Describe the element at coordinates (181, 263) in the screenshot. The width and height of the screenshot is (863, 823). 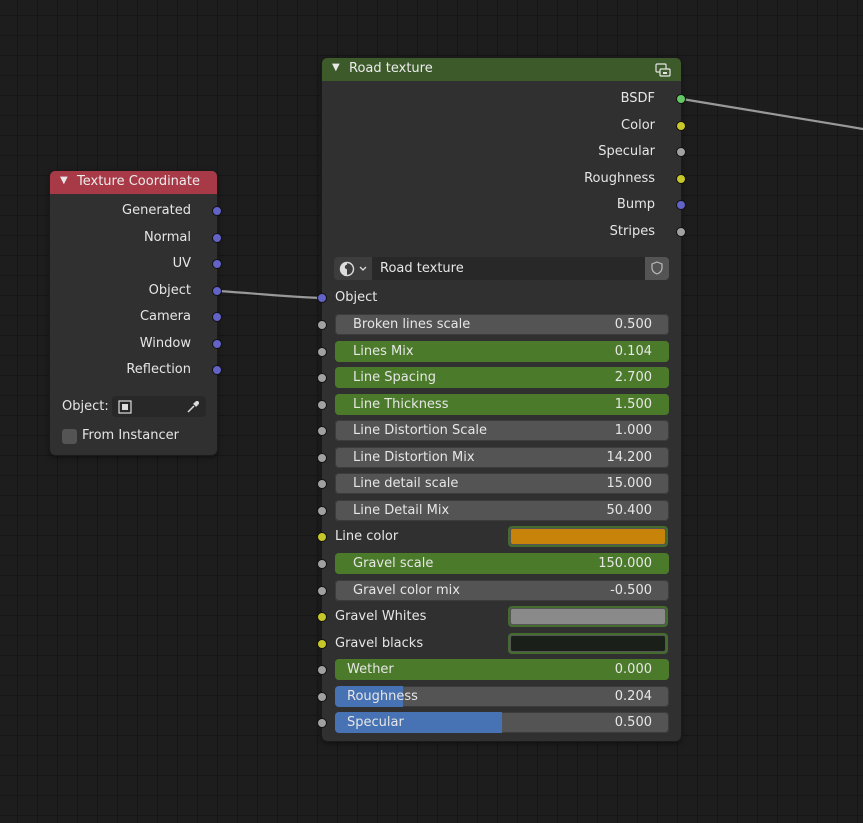
I see `output-label-uv: UV` at that location.